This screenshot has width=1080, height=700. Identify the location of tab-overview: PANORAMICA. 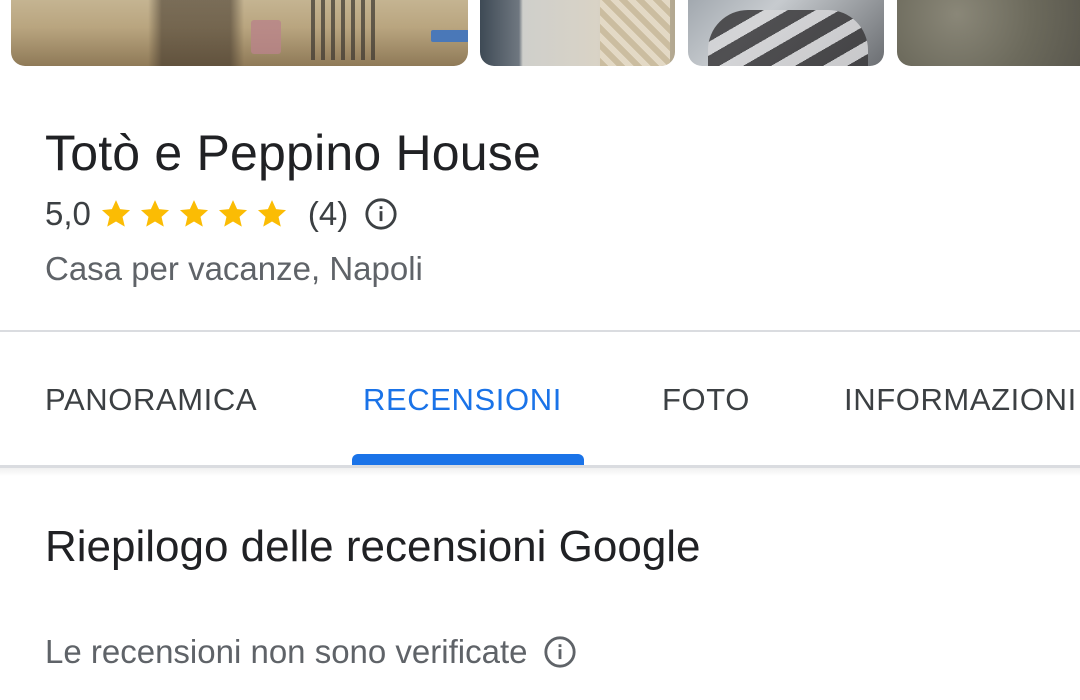
(151, 400).